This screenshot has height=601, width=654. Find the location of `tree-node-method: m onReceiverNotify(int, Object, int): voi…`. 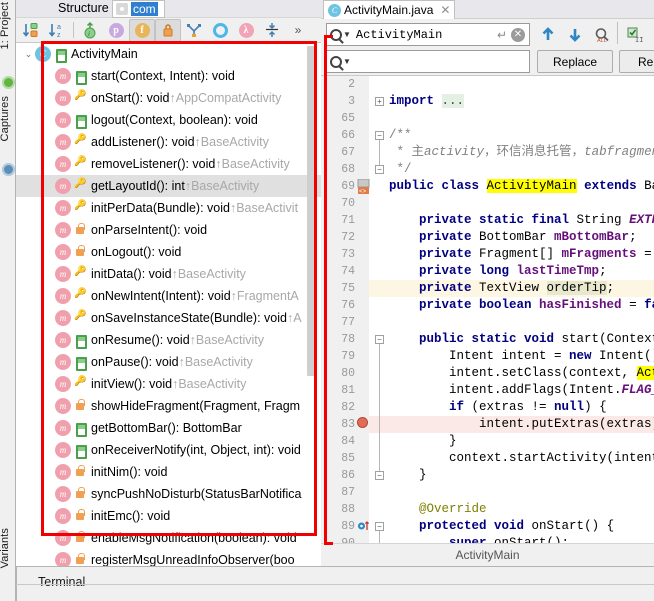

tree-node-method: m onReceiverNotify(int, Object, int): voi… is located at coordinates (168, 450).